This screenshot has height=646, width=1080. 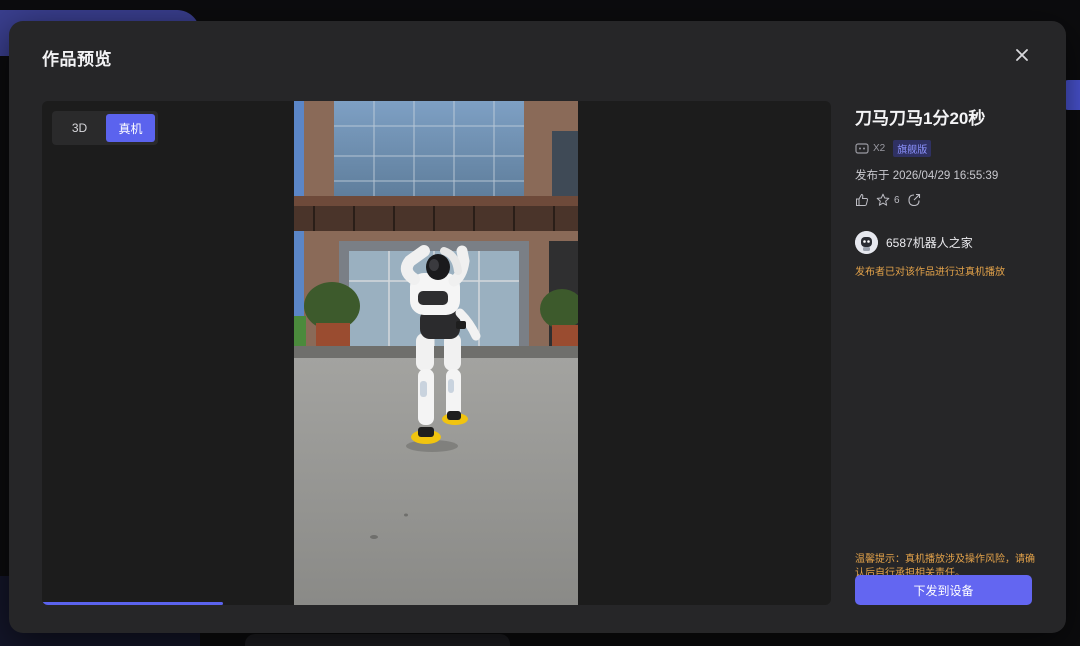 What do you see at coordinates (927, 176) in the screenshot?
I see `publish-time: 发布于 2026/04/29 16:55:39` at bounding box center [927, 176].